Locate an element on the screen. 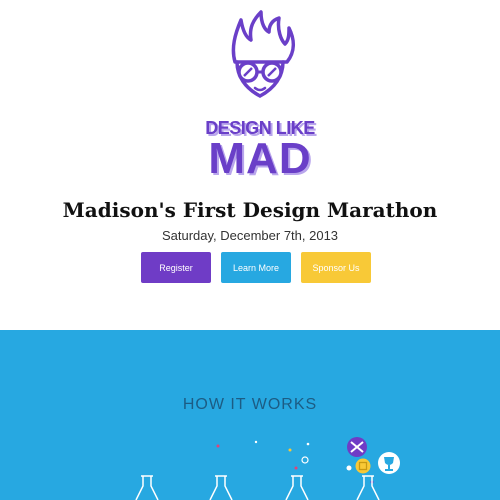  sponsor-us-button: Sponsor Us is located at coordinates (336, 267).